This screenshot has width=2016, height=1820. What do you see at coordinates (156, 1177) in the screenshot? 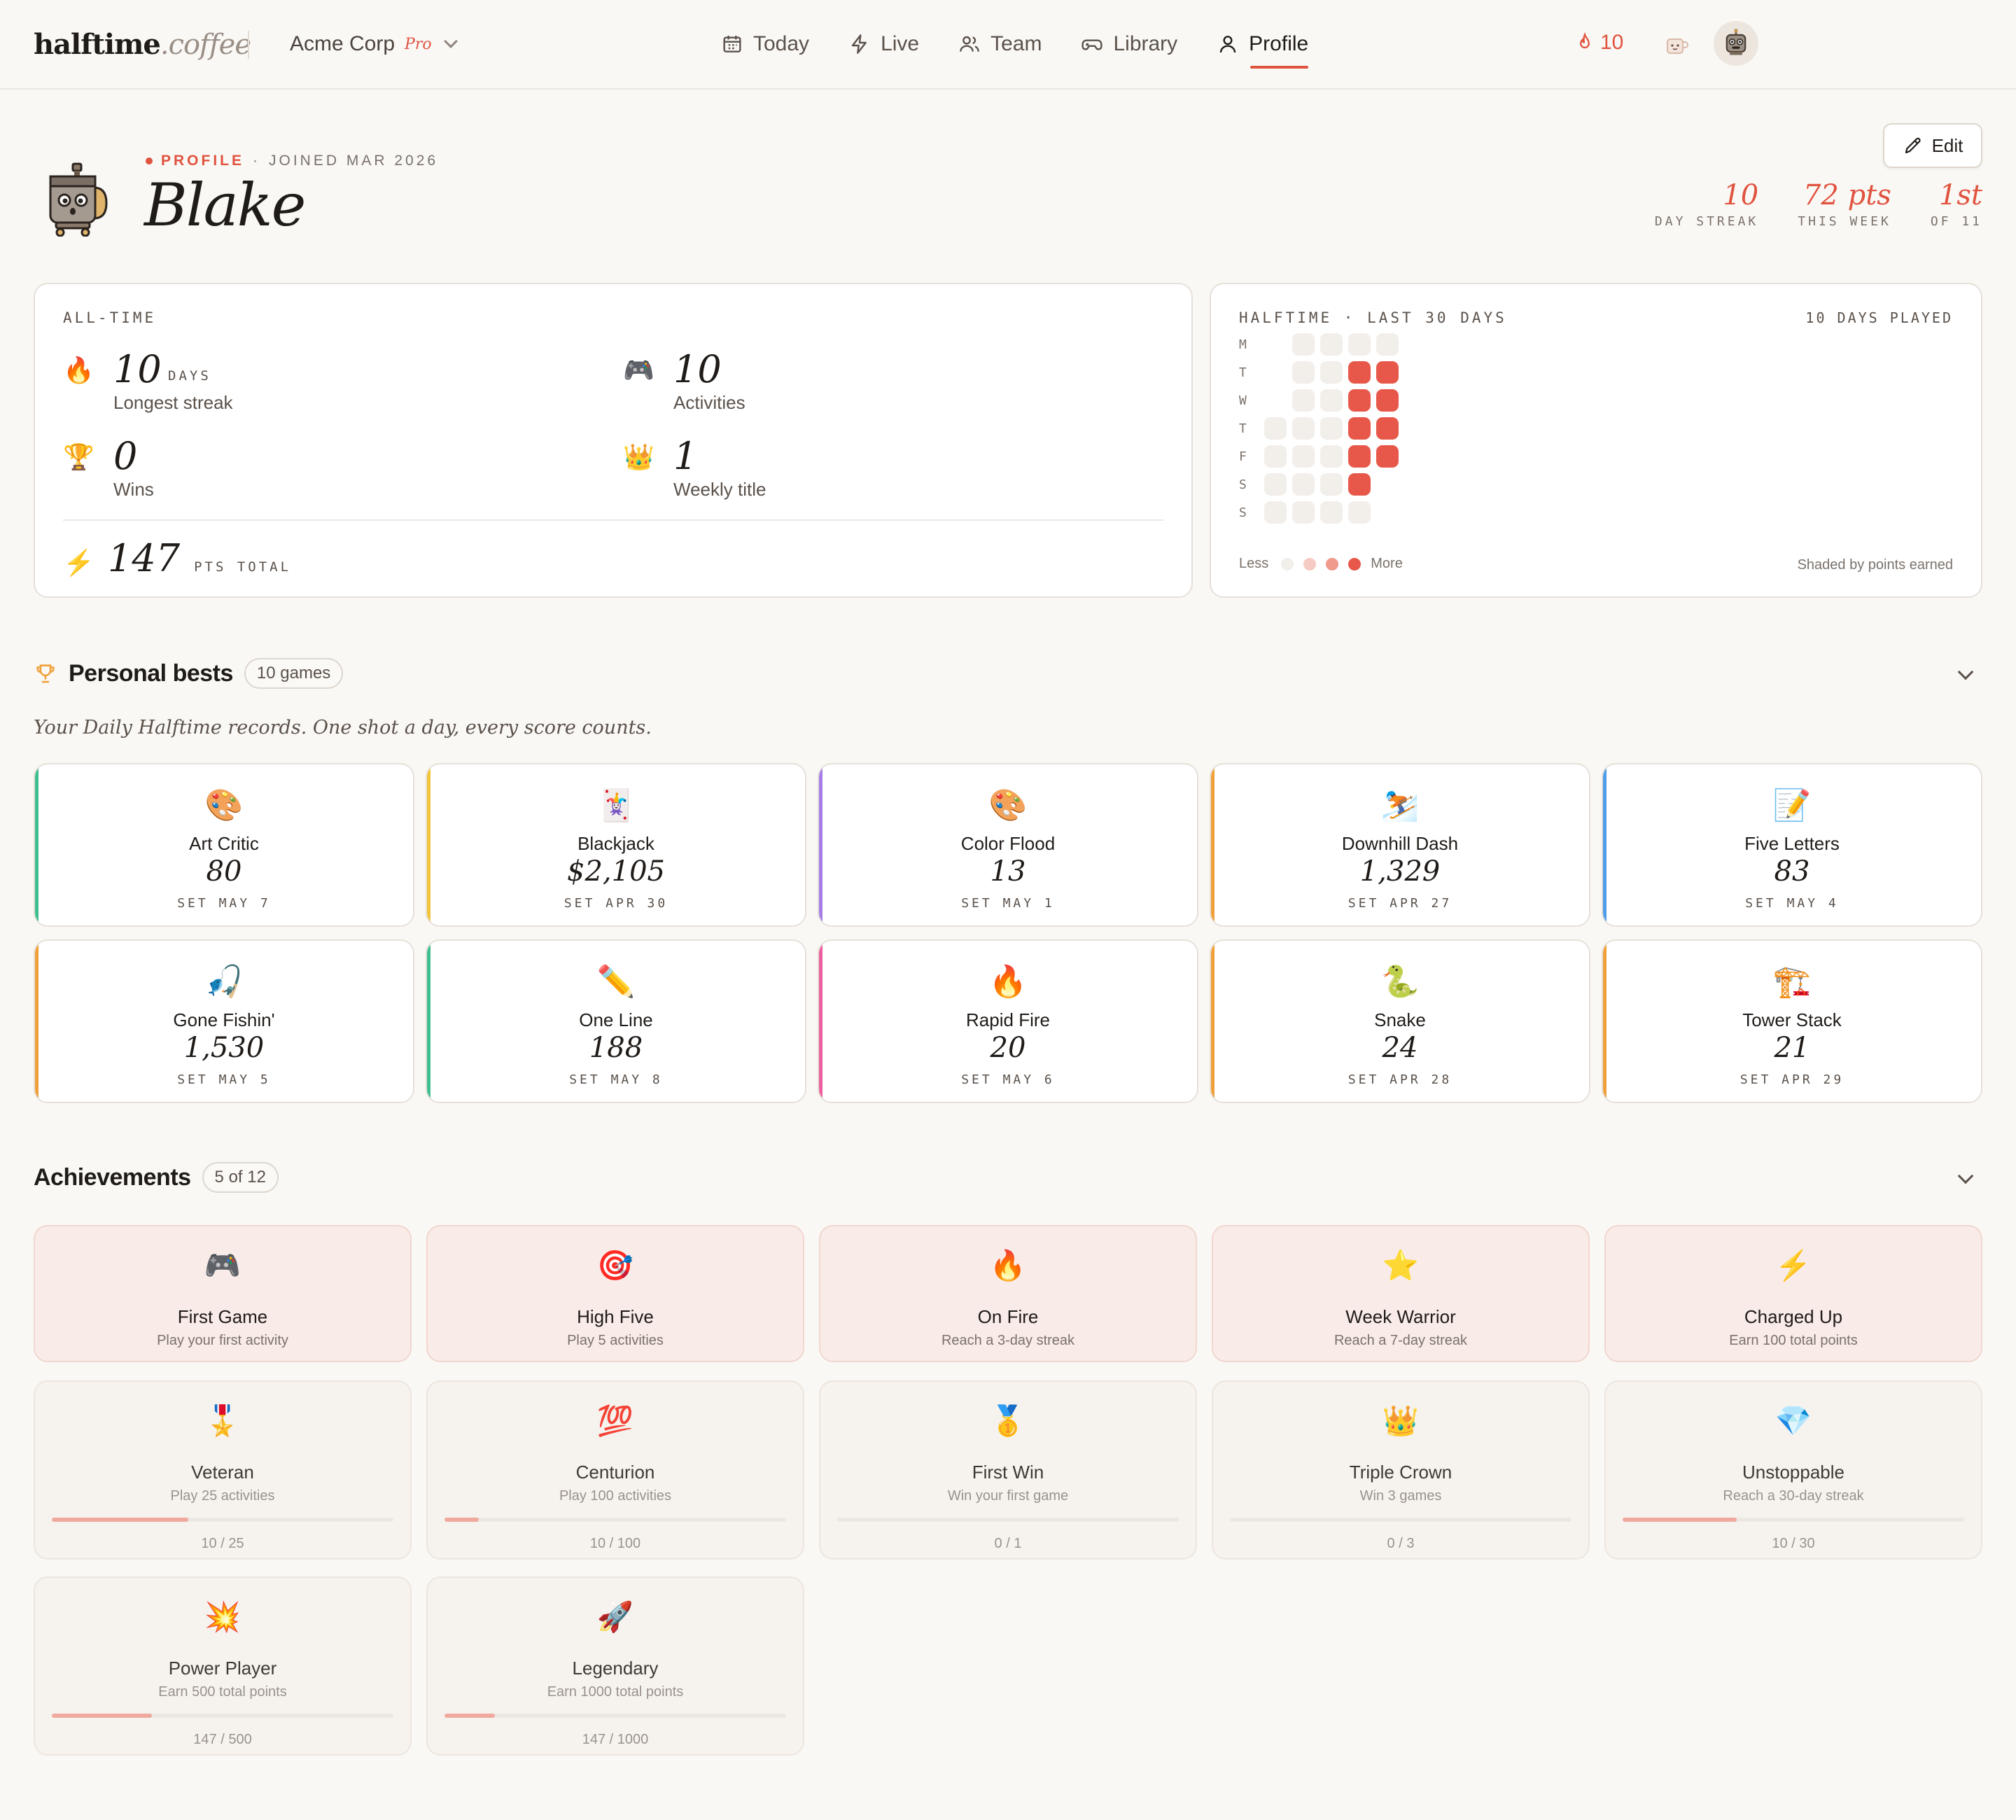
I see `achievements-header: Achievements 5 of 12` at bounding box center [156, 1177].